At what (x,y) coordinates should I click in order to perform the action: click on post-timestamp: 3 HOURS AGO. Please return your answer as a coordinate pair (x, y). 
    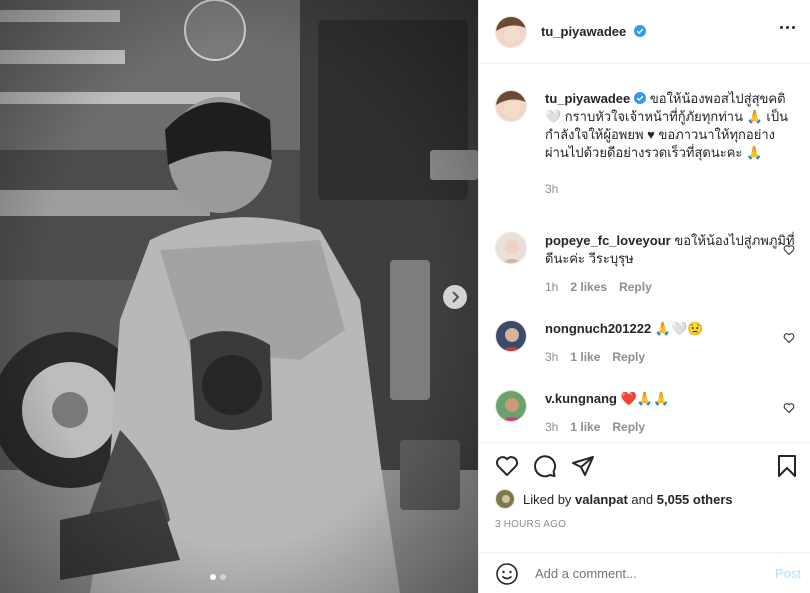
    Looking at the image, I should click on (530, 524).